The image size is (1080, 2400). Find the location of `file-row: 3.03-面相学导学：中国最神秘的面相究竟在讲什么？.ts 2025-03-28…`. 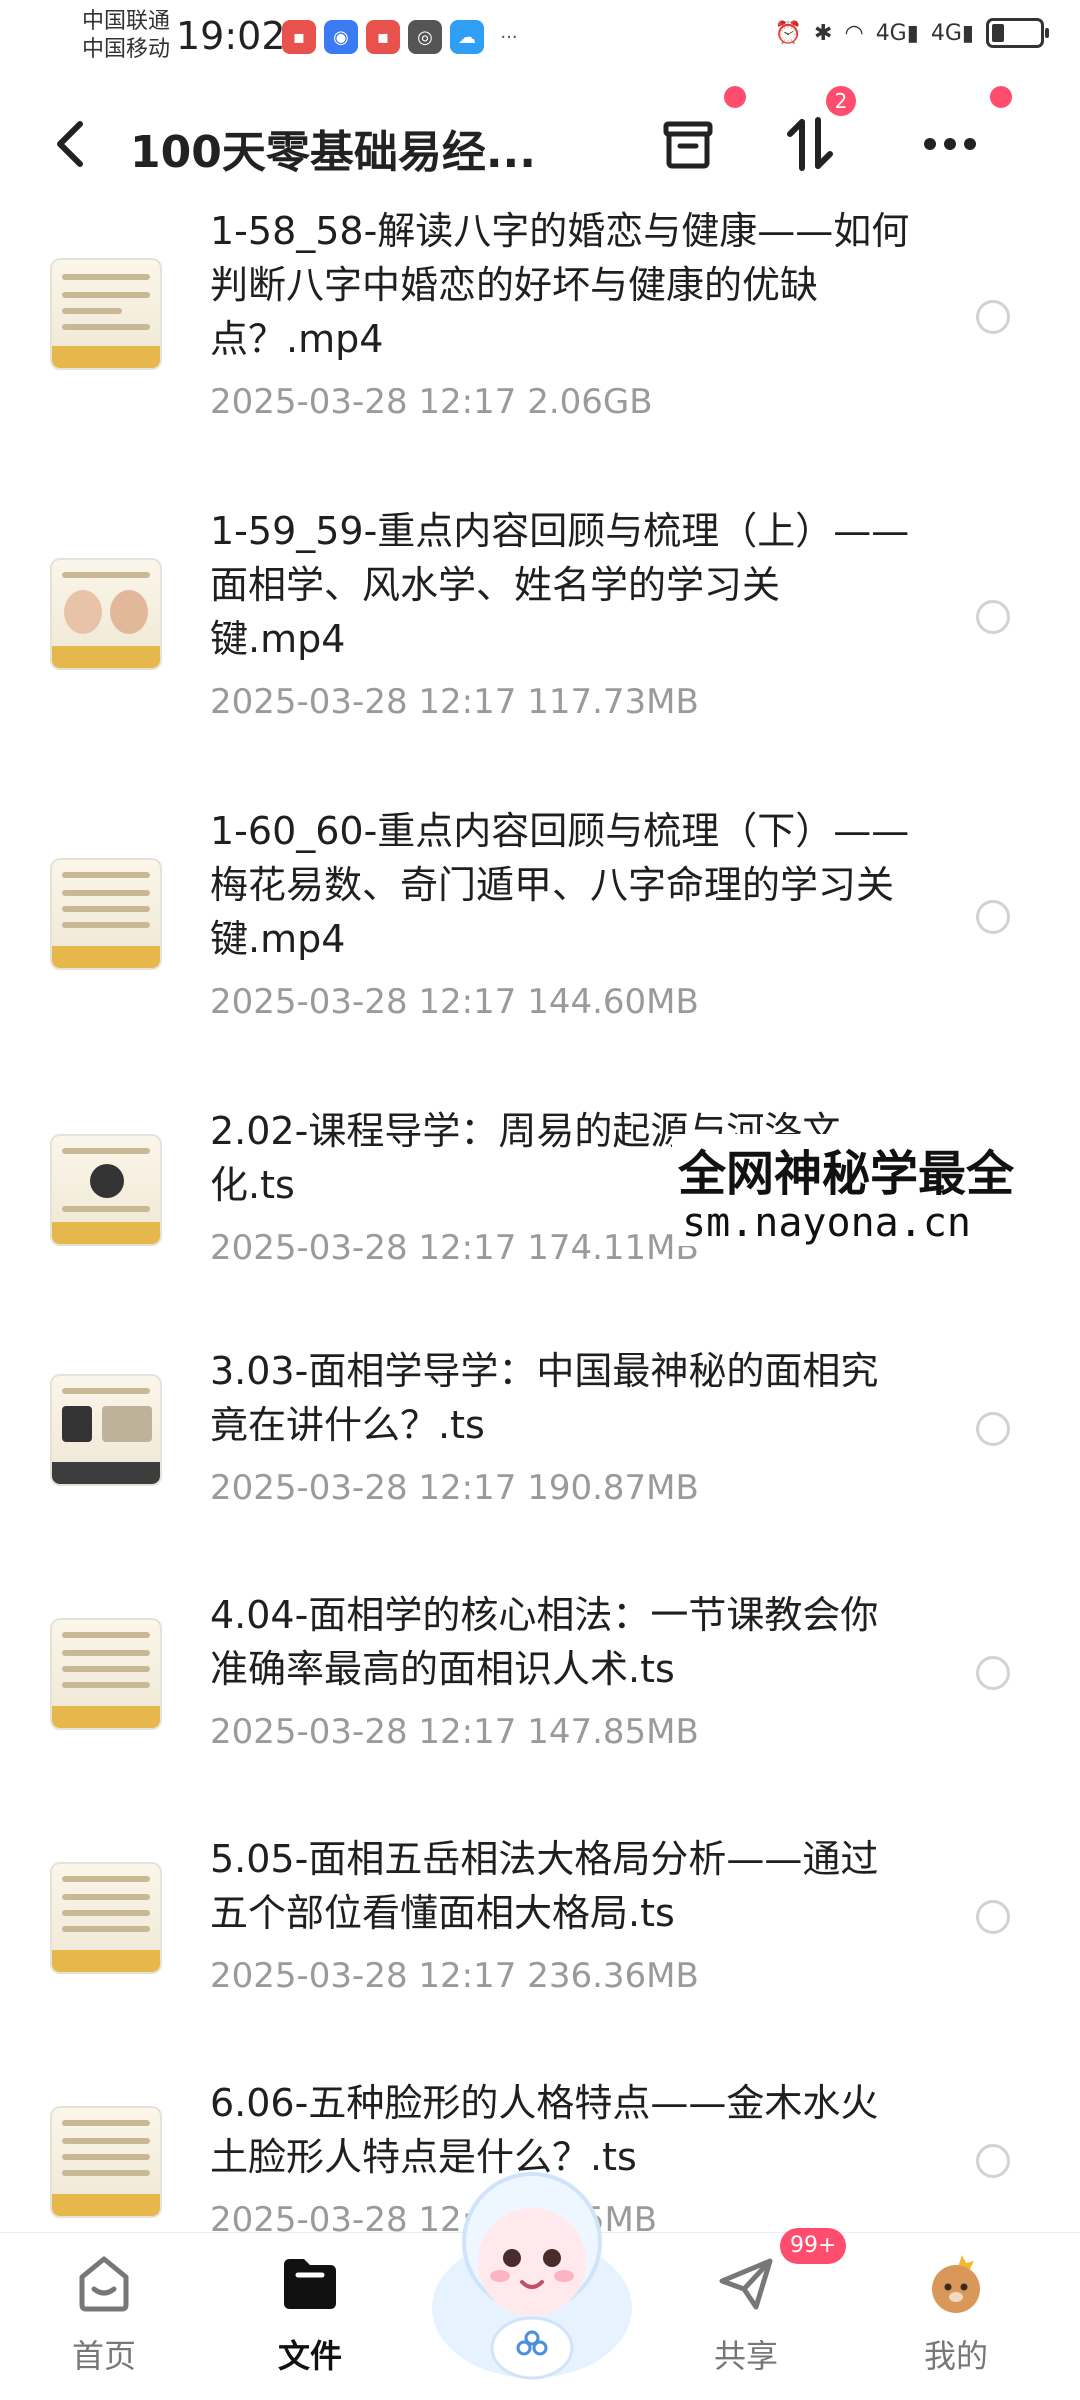

file-row: 3.03-面相学导学：中国最神秘的面相究竟在讲什么？.ts 2025-03-28… is located at coordinates (540, 1460).